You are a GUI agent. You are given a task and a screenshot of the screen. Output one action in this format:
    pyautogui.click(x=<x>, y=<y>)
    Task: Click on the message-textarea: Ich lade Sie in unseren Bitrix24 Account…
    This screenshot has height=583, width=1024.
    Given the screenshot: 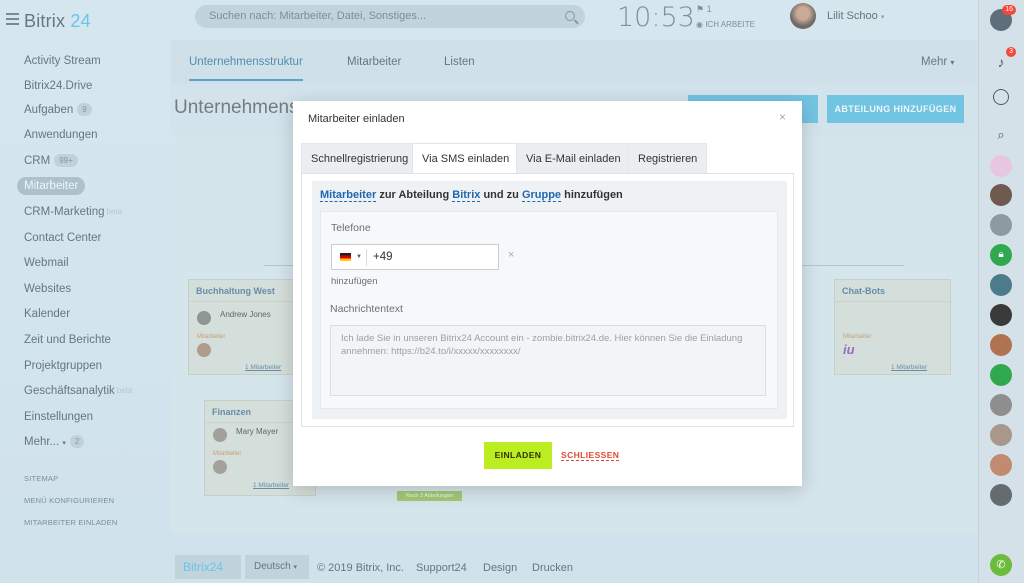 What is the action you would take?
    pyautogui.click(x=548, y=360)
    